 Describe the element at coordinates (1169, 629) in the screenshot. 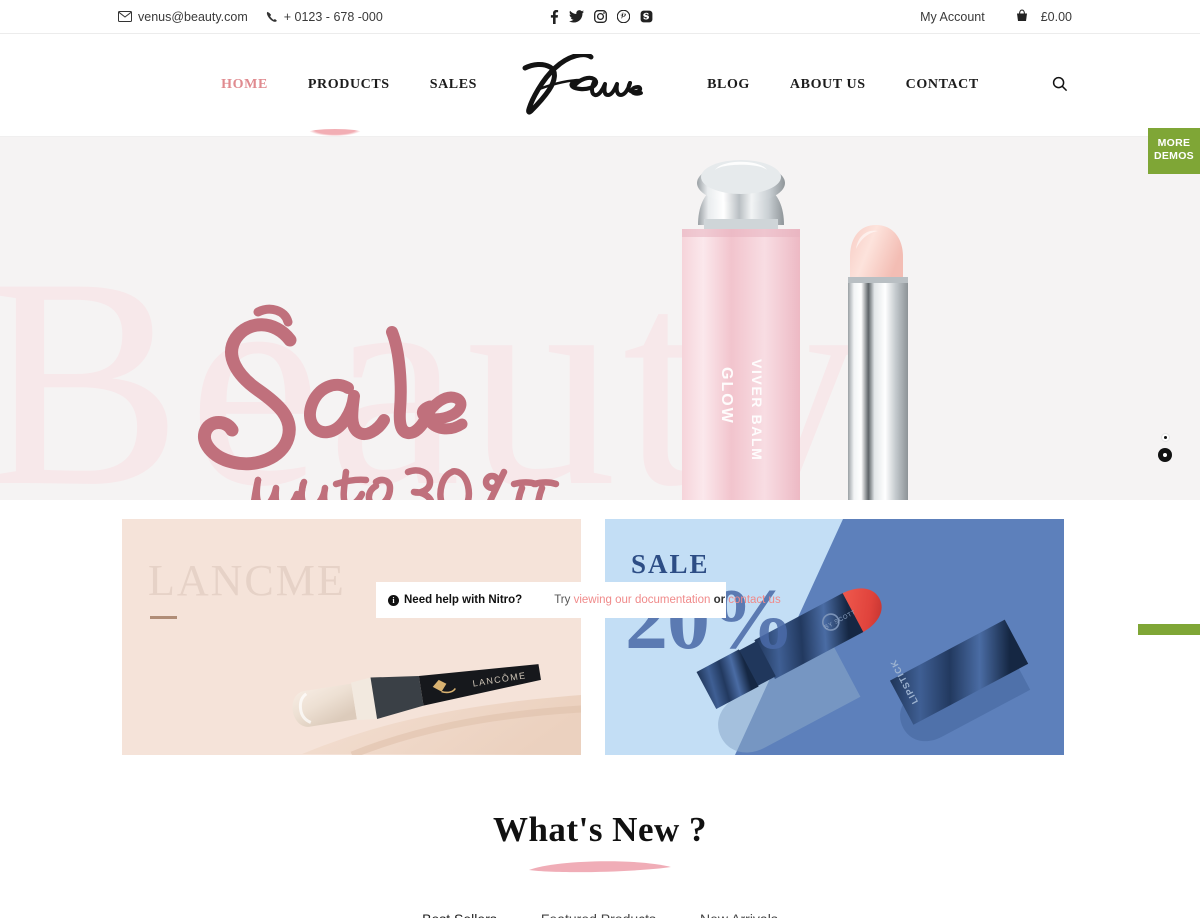

I see `green-edge-accent` at that location.